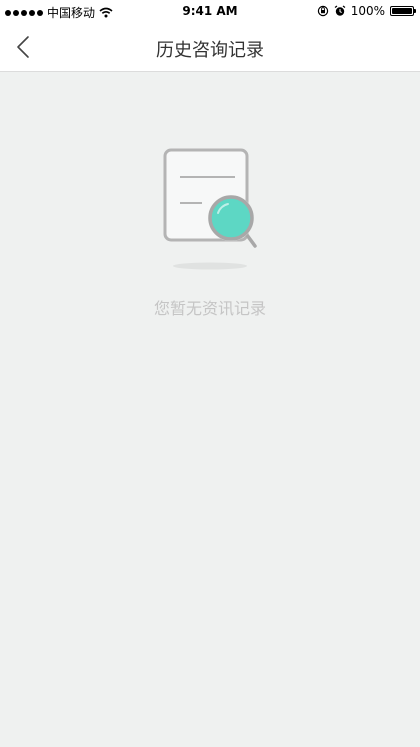 The width and height of the screenshot is (420, 747). I want to click on status-bar-right: 100%, so click(366, 11).